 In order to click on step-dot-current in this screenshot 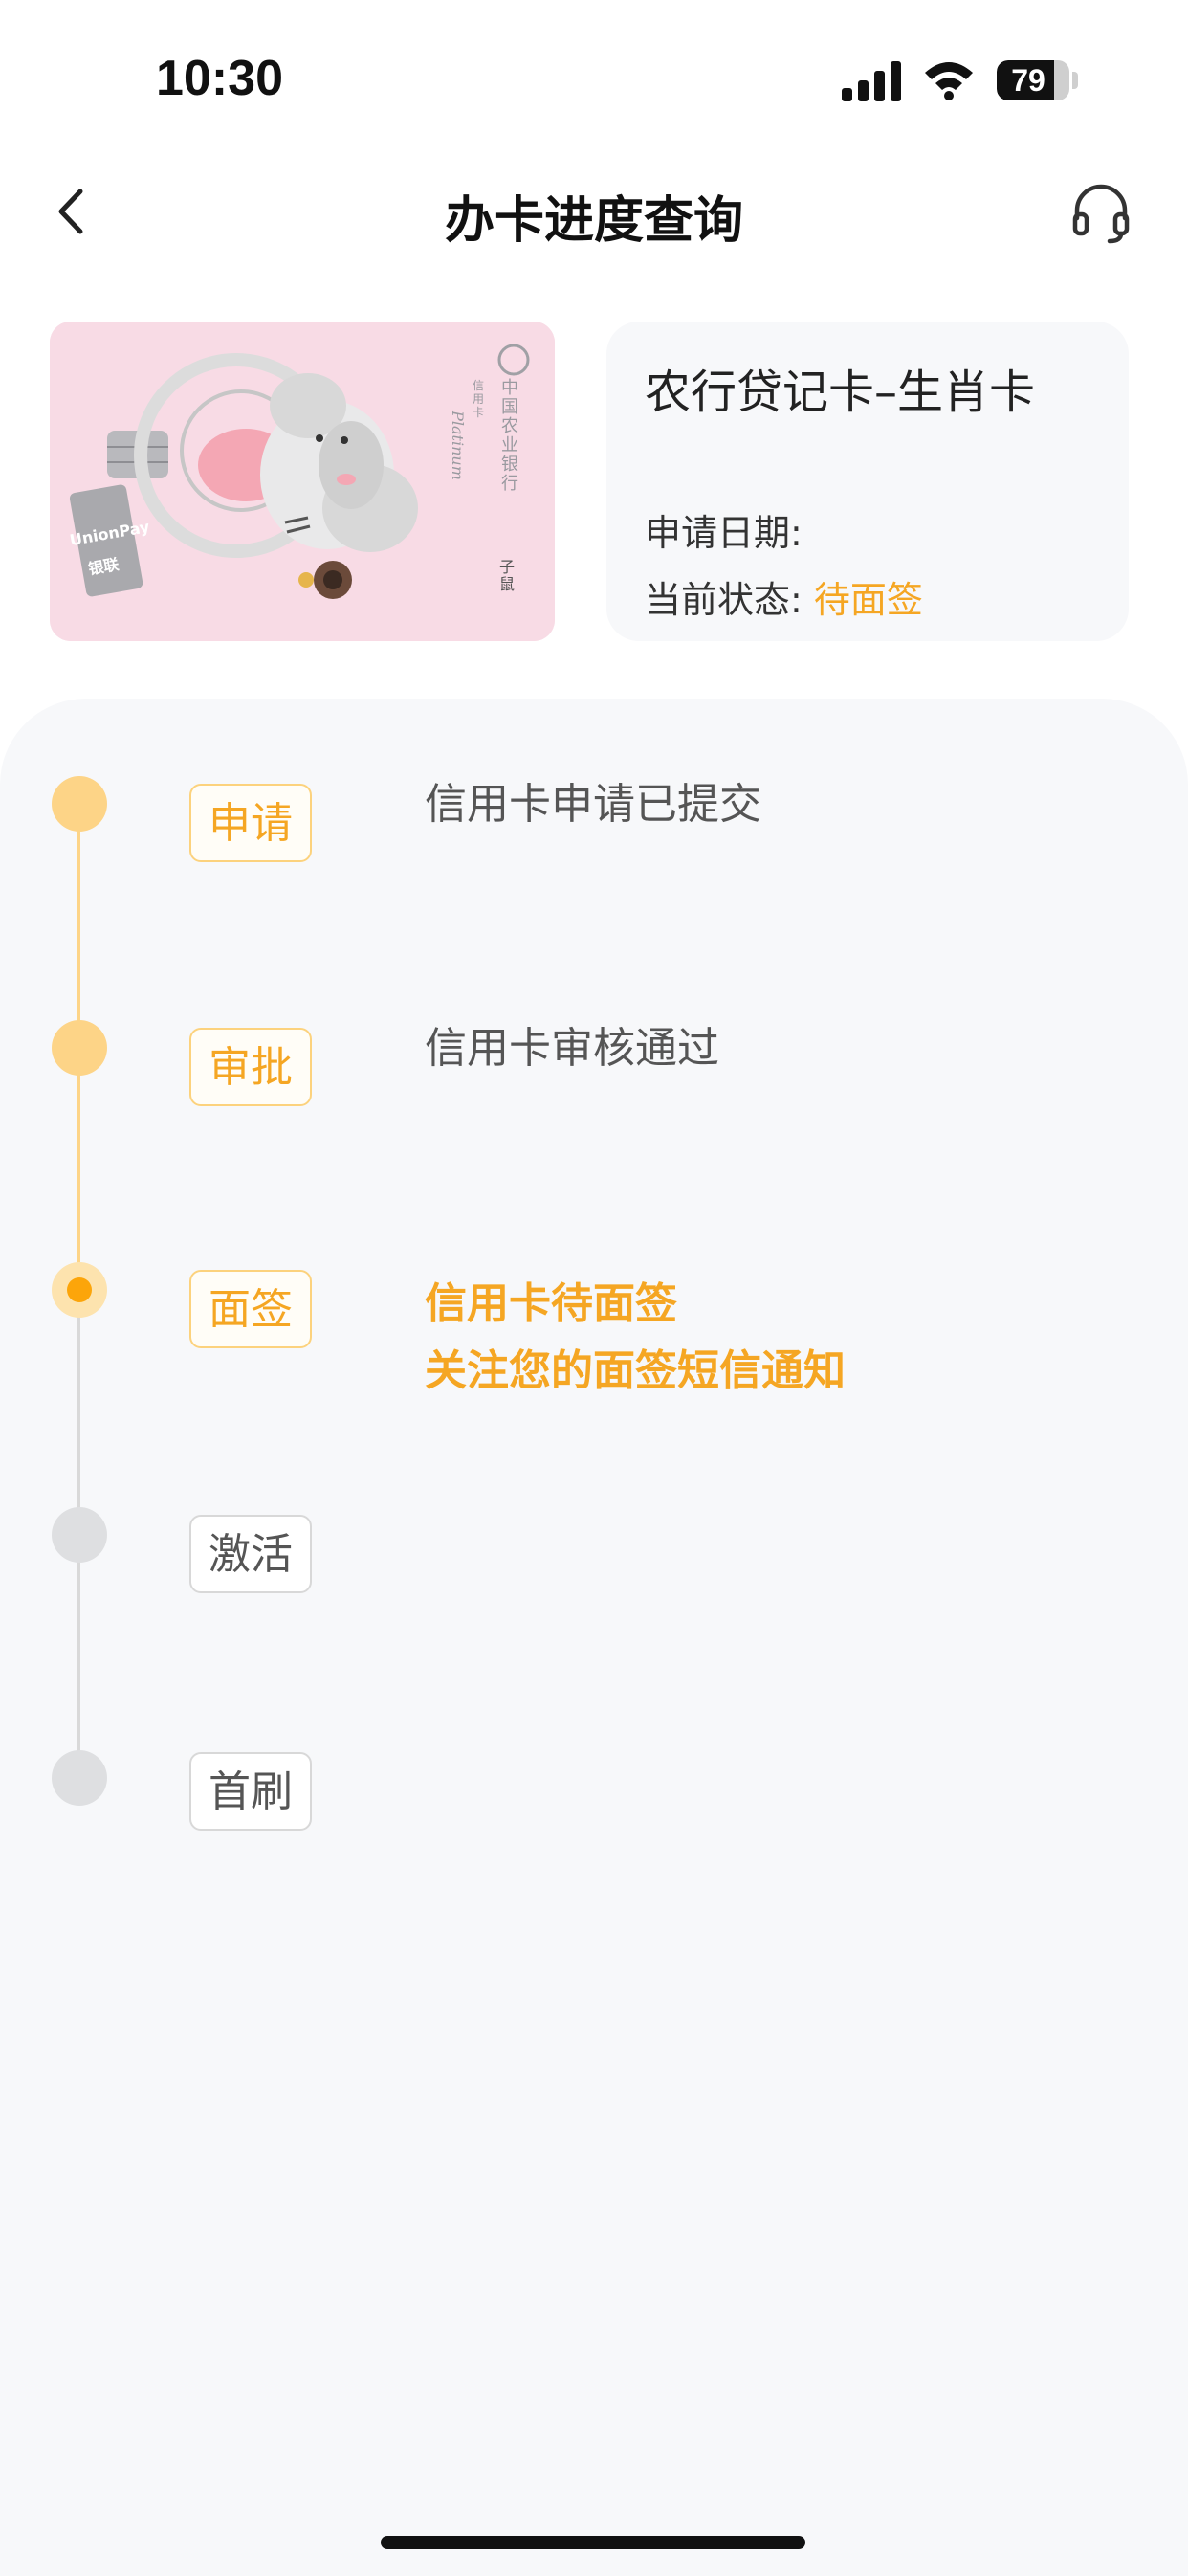, I will do `click(79, 1290)`.